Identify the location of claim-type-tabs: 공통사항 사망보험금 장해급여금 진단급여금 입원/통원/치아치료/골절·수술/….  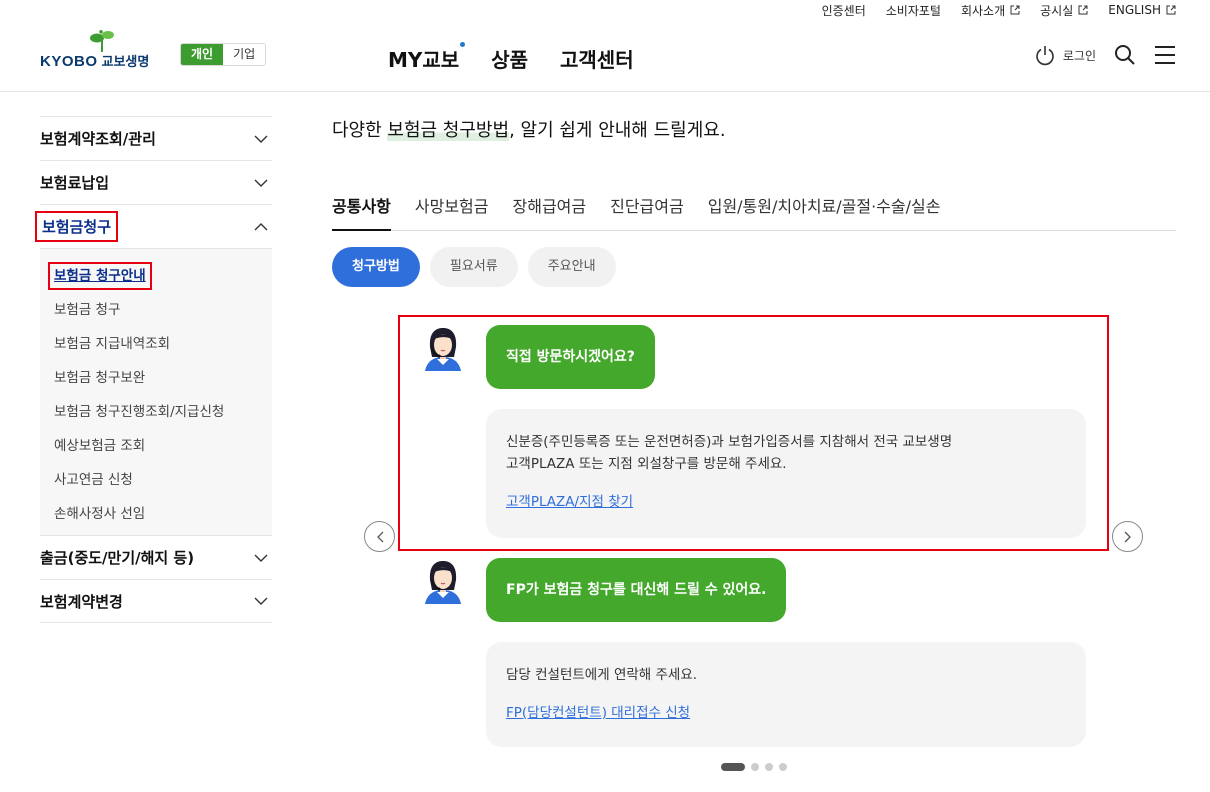
(754, 212).